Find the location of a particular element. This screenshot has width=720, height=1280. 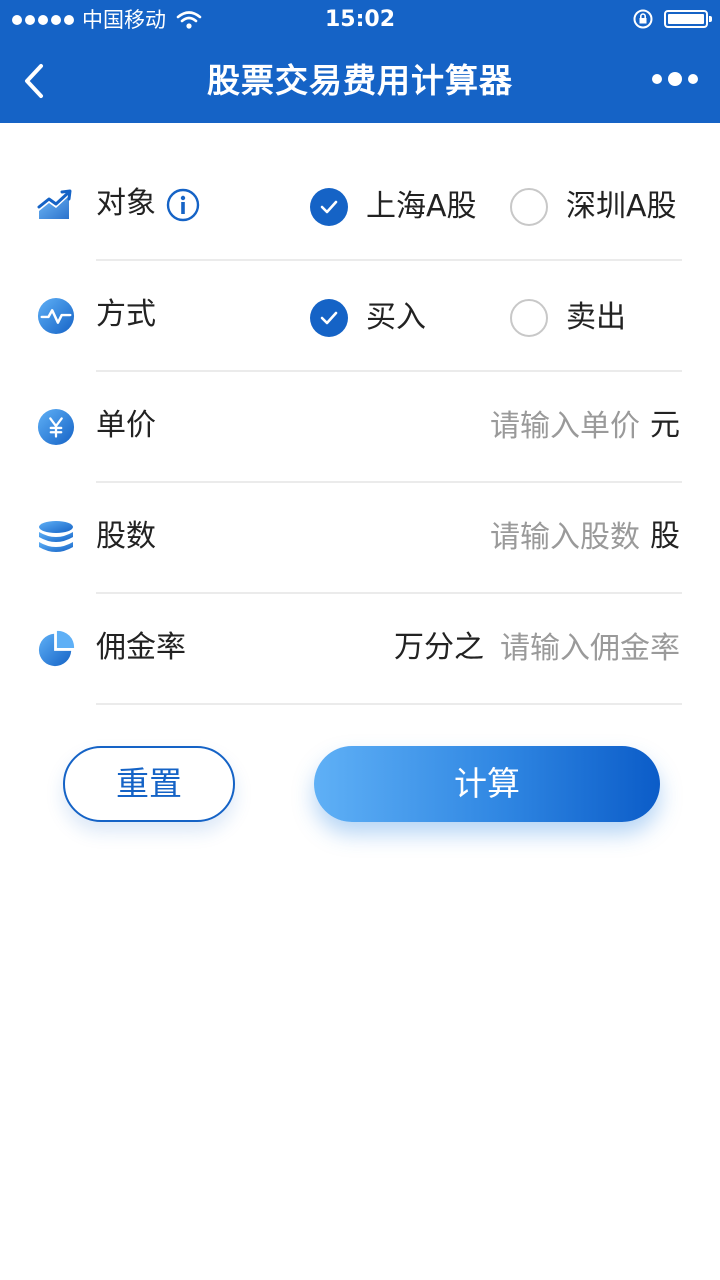

orientation-lock-icon is located at coordinates (643, 19).